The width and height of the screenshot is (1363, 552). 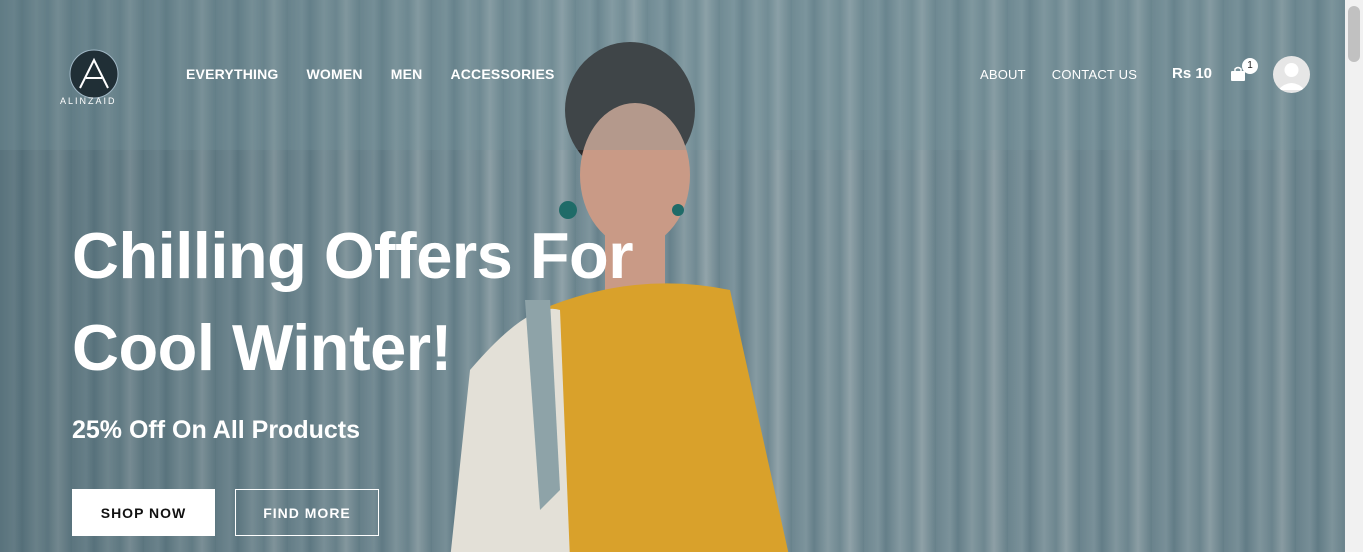 I want to click on shop-now-button: SHOP NOW, so click(x=143, y=512).